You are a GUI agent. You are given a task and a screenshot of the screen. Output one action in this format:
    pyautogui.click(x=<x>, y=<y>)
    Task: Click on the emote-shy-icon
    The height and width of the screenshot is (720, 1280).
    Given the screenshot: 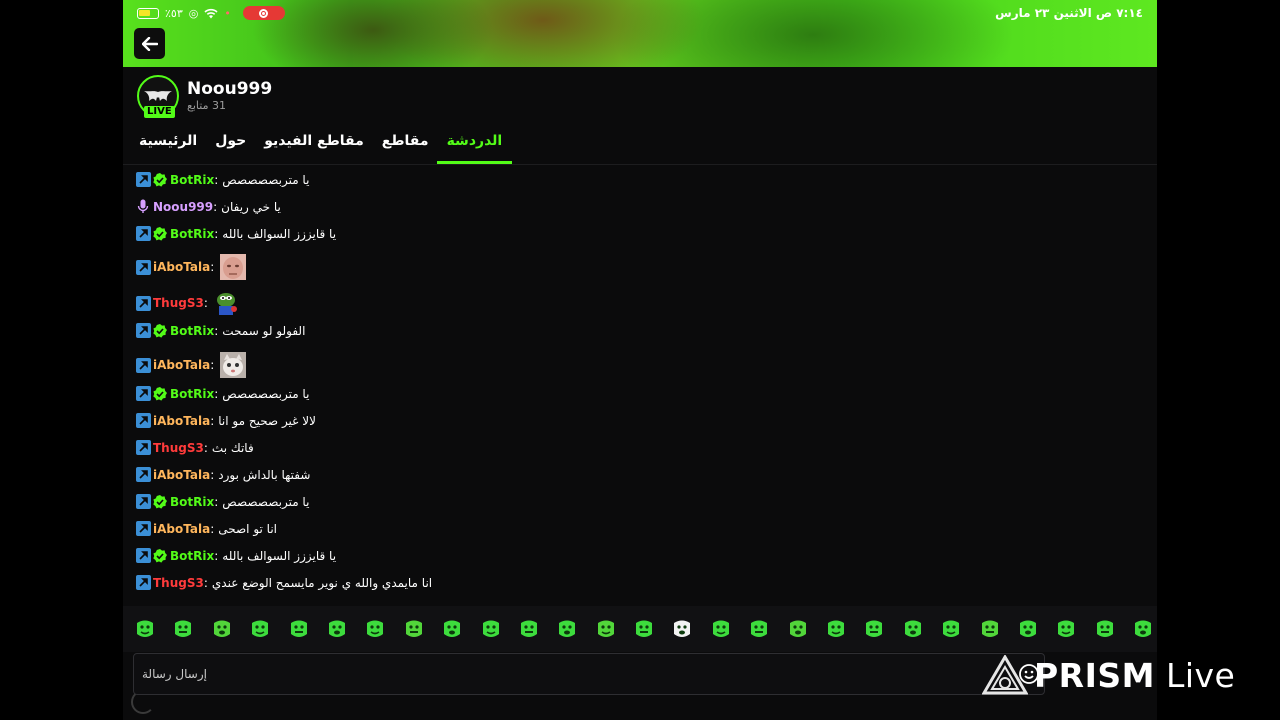 What is the action you would take?
    pyautogui.click(x=1143, y=629)
    